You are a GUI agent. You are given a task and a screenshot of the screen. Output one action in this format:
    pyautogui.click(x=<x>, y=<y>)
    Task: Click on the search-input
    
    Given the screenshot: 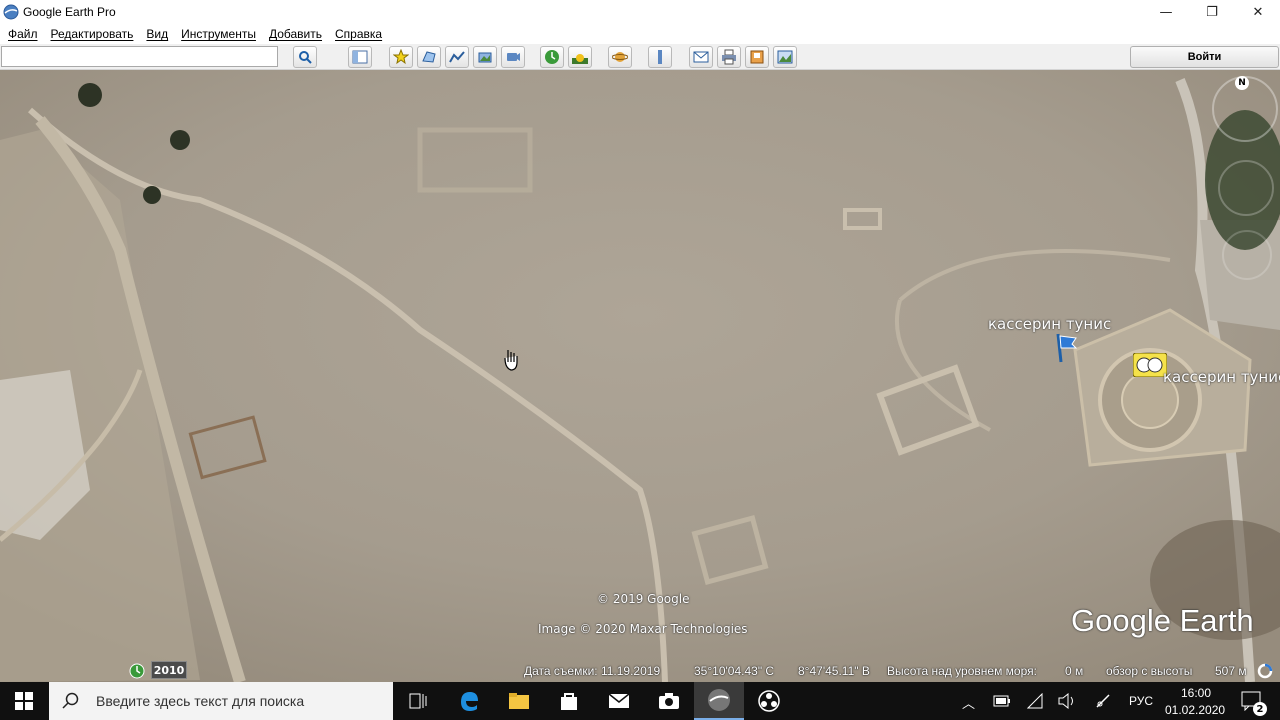 What is the action you would take?
    pyautogui.click(x=139, y=56)
    